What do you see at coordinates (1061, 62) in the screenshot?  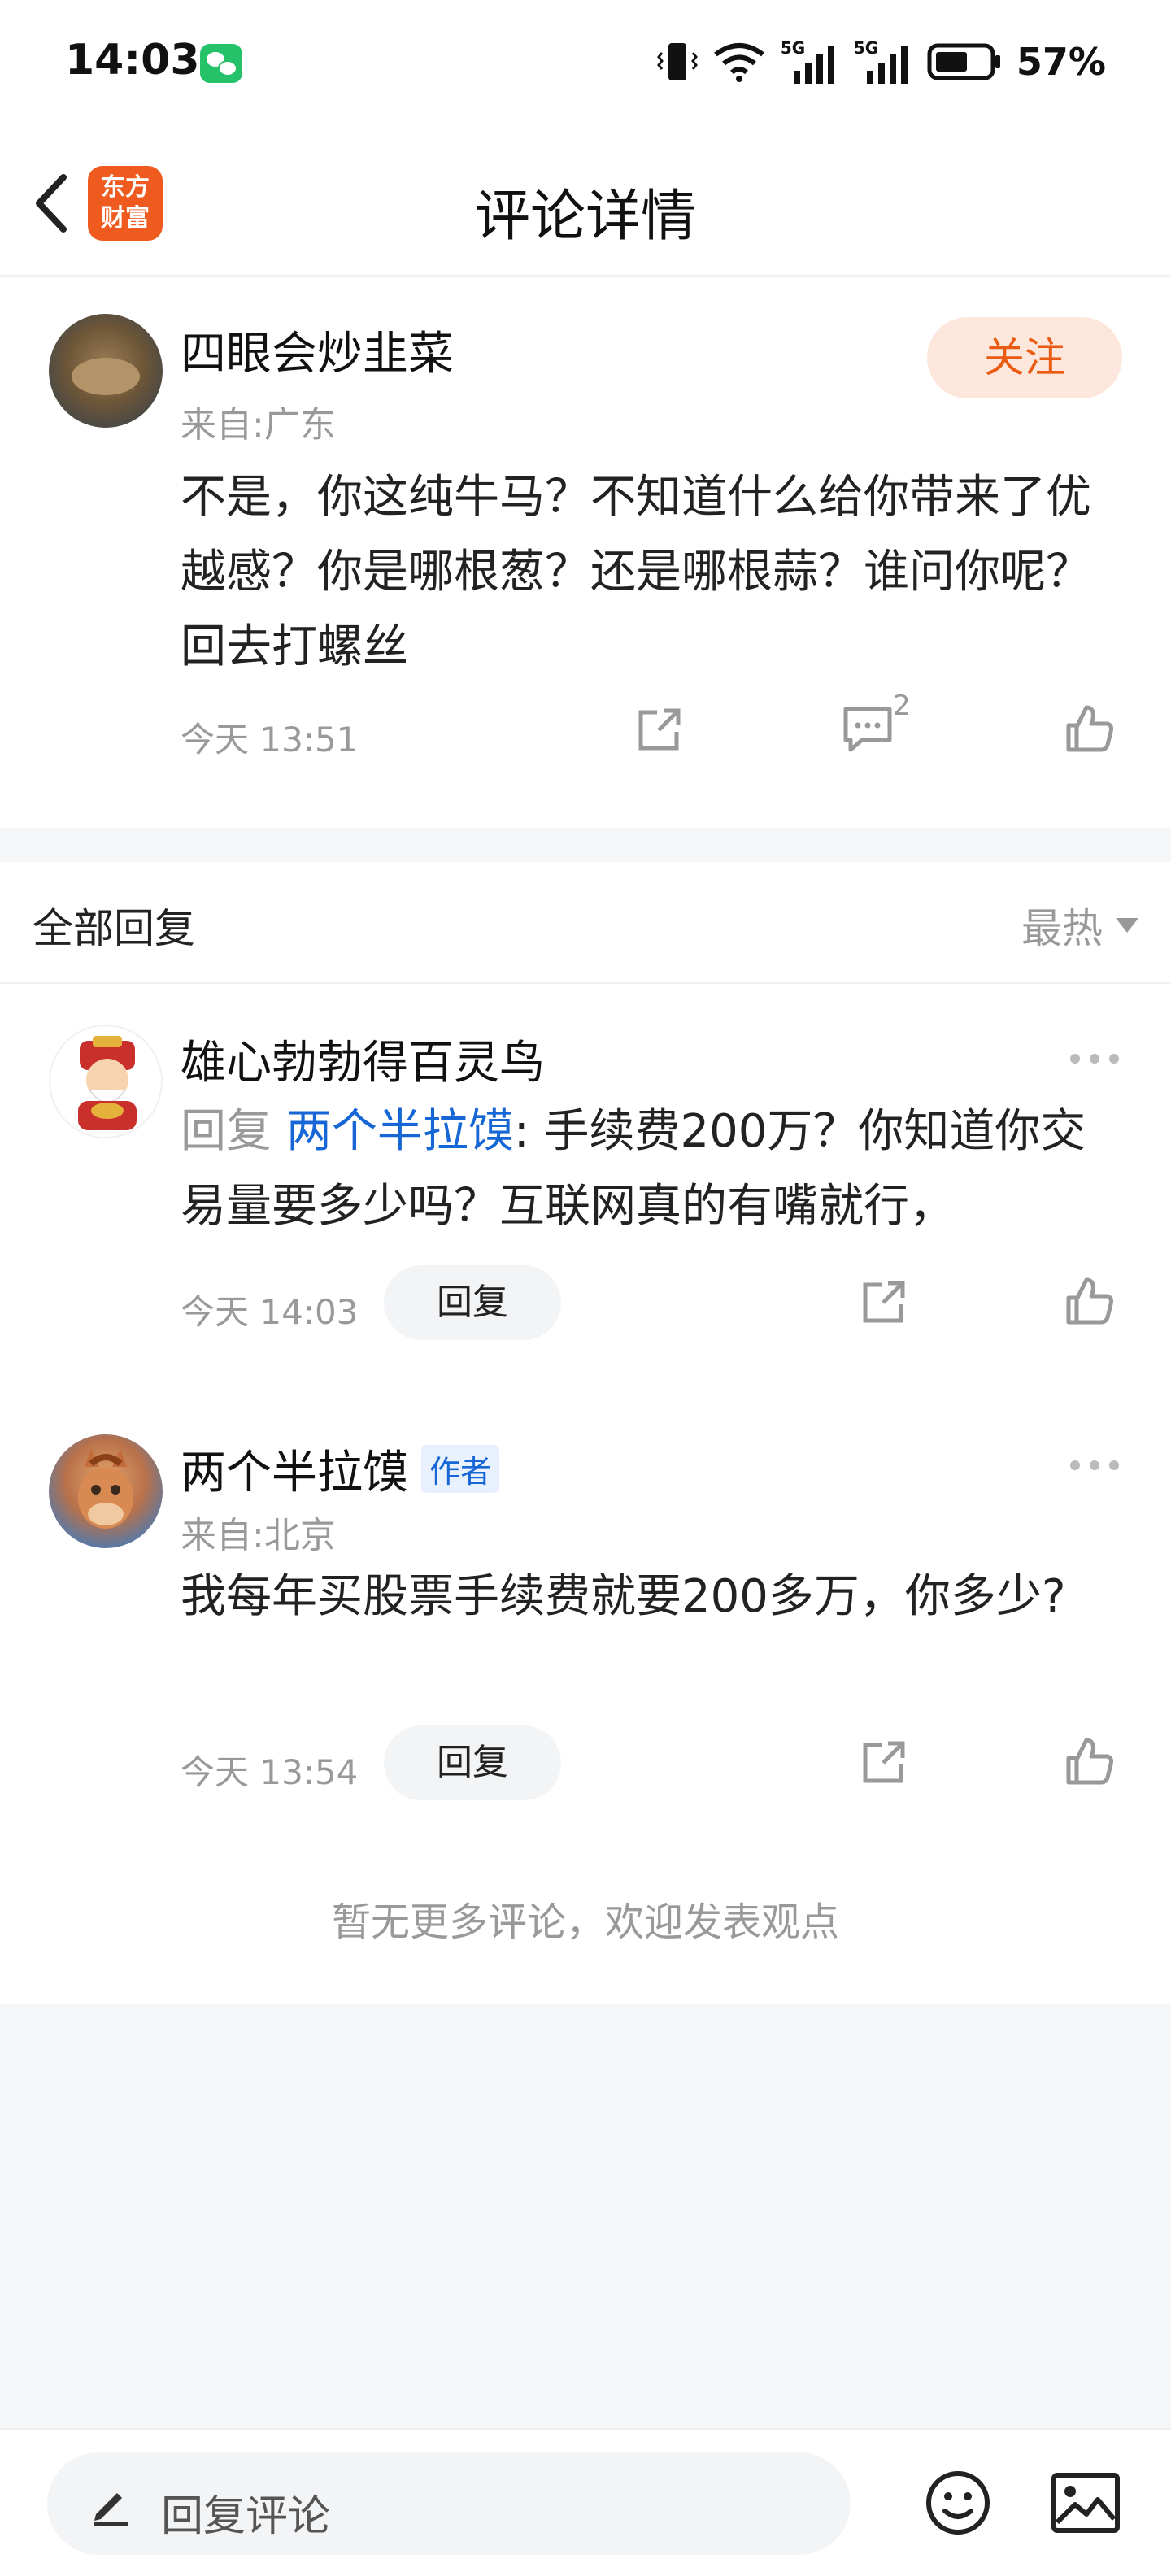 I see `battery-percentage: 57%` at bounding box center [1061, 62].